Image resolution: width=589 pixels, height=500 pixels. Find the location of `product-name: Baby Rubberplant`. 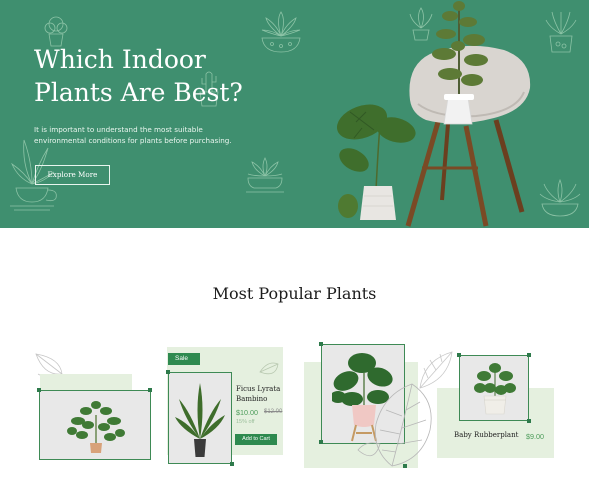

product-name: Baby Rubberplant is located at coordinates (486, 436).